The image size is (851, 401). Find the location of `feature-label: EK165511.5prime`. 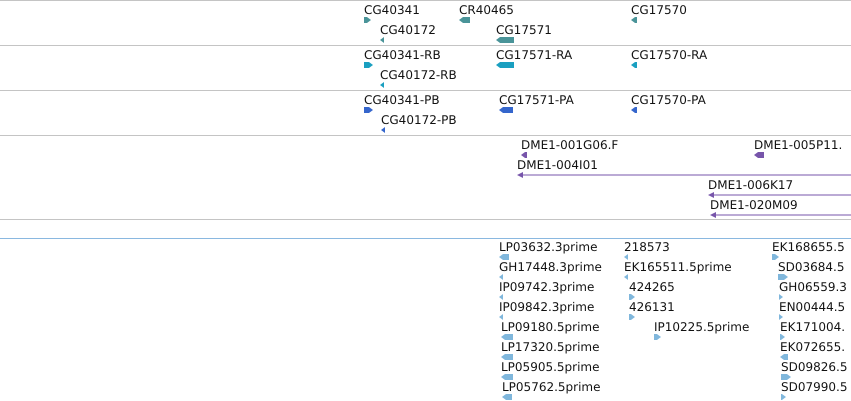

feature-label: EK165511.5prime is located at coordinates (678, 267).